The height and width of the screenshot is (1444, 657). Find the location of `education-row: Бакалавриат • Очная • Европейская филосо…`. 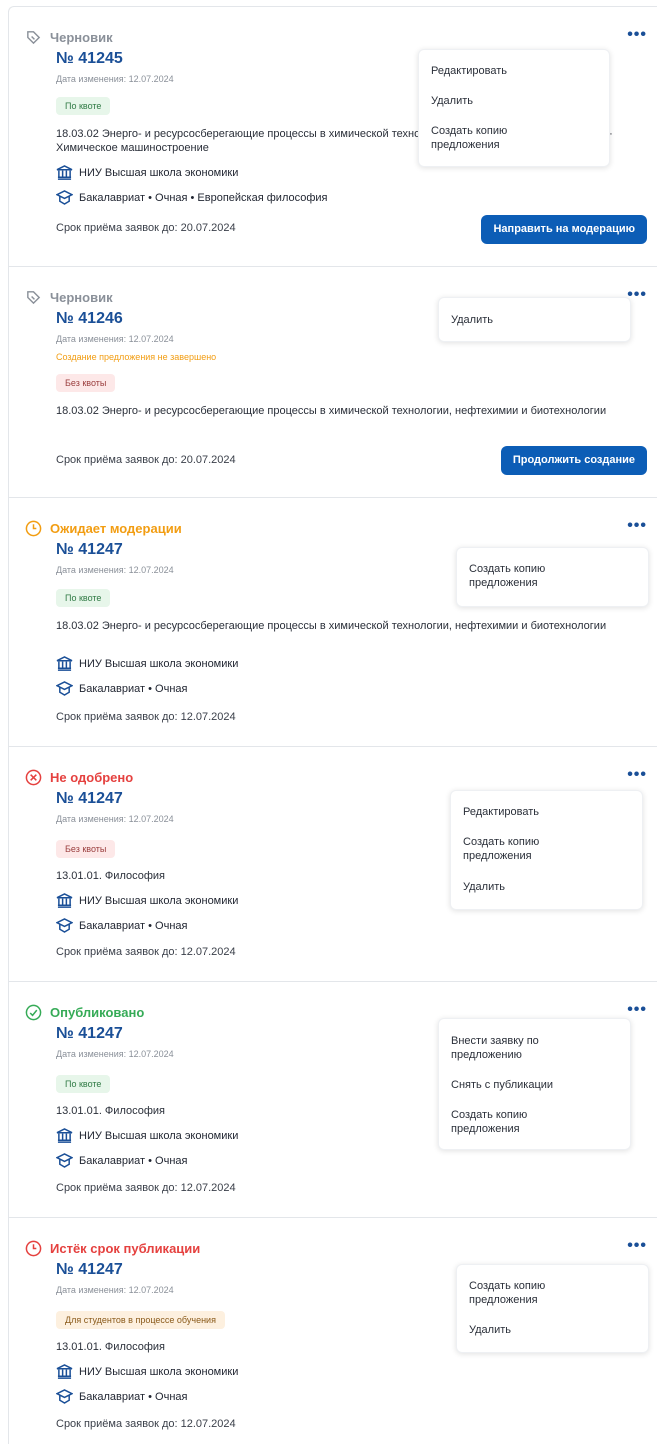

education-row: Бакалавриат • Очная • Европейская филосо… is located at coordinates (192, 197).